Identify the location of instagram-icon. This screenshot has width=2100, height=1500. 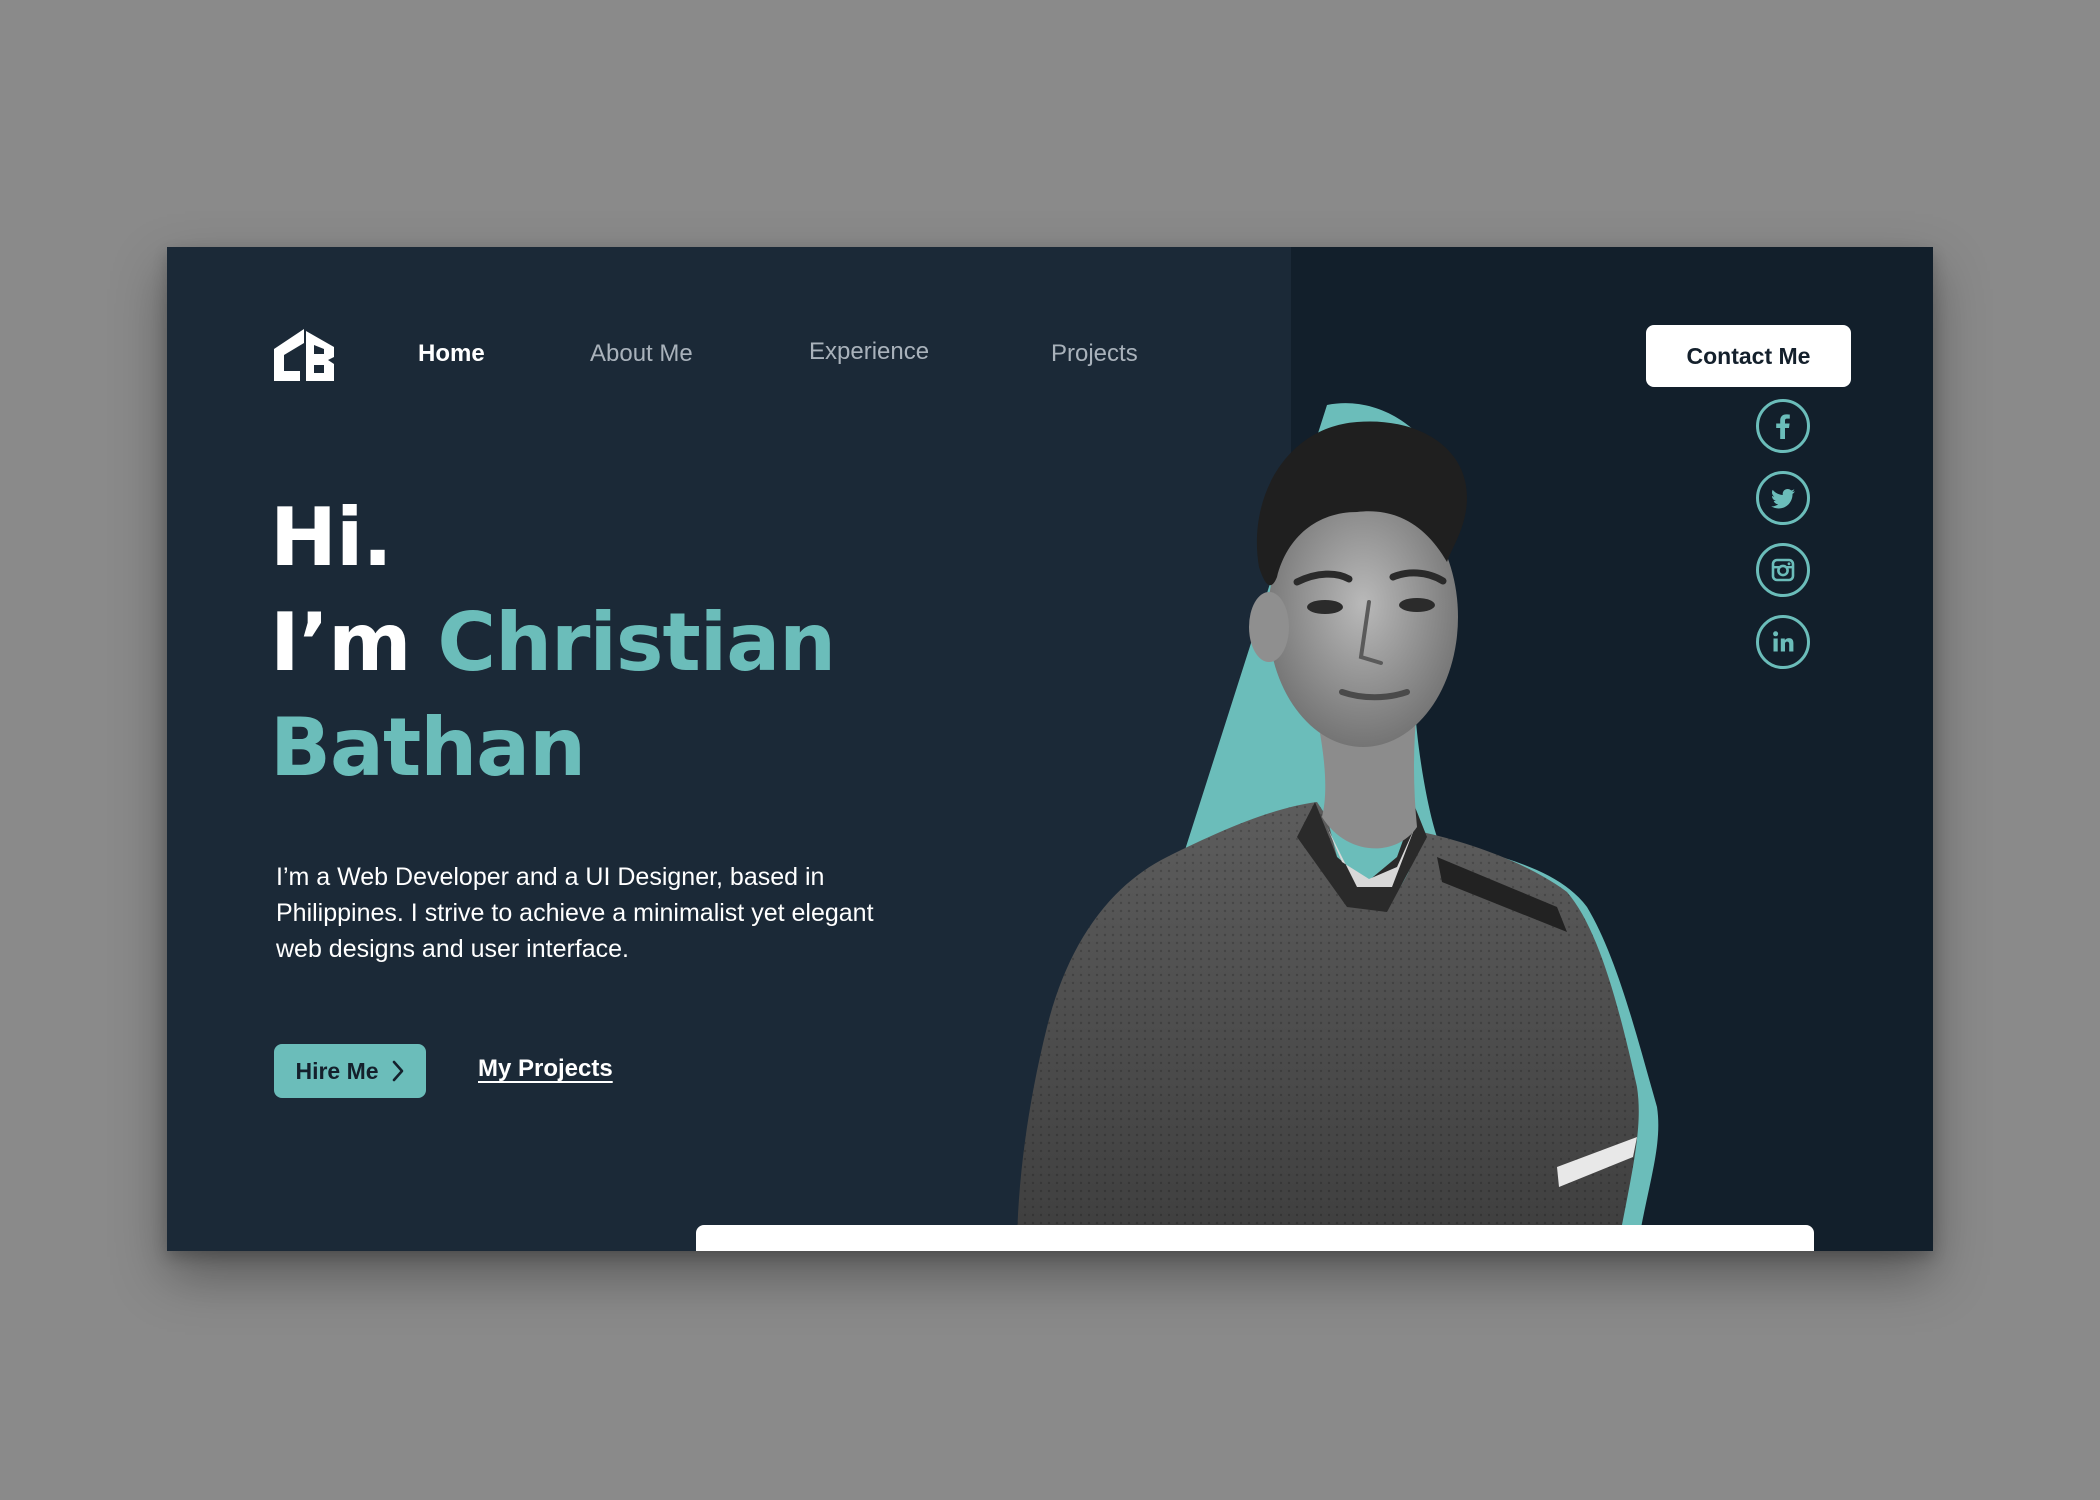
(1783, 570).